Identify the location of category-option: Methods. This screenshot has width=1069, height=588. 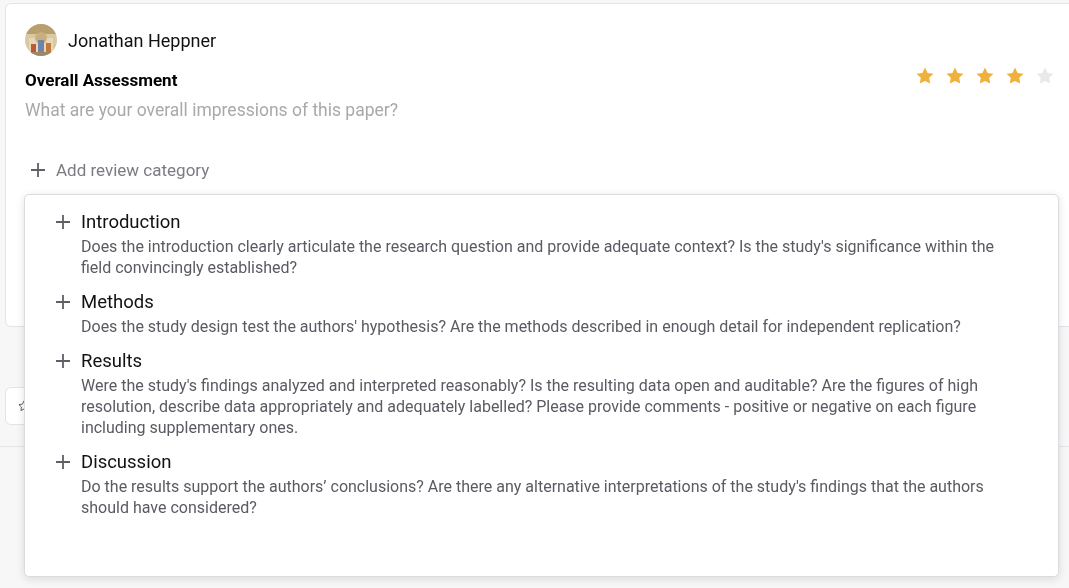
(554, 302).